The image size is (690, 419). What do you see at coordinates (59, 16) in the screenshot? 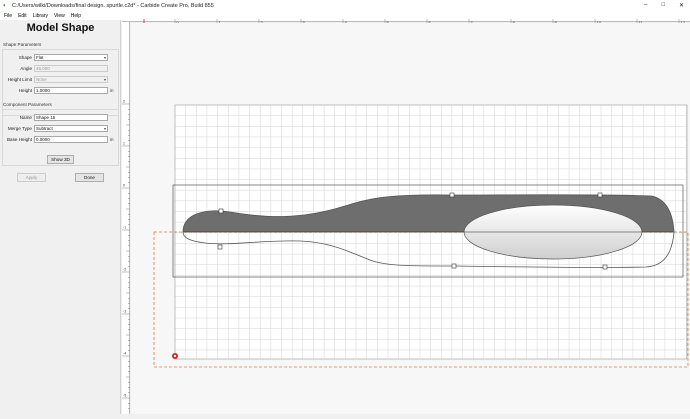
I see `menu-view: View` at bounding box center [59, 16].